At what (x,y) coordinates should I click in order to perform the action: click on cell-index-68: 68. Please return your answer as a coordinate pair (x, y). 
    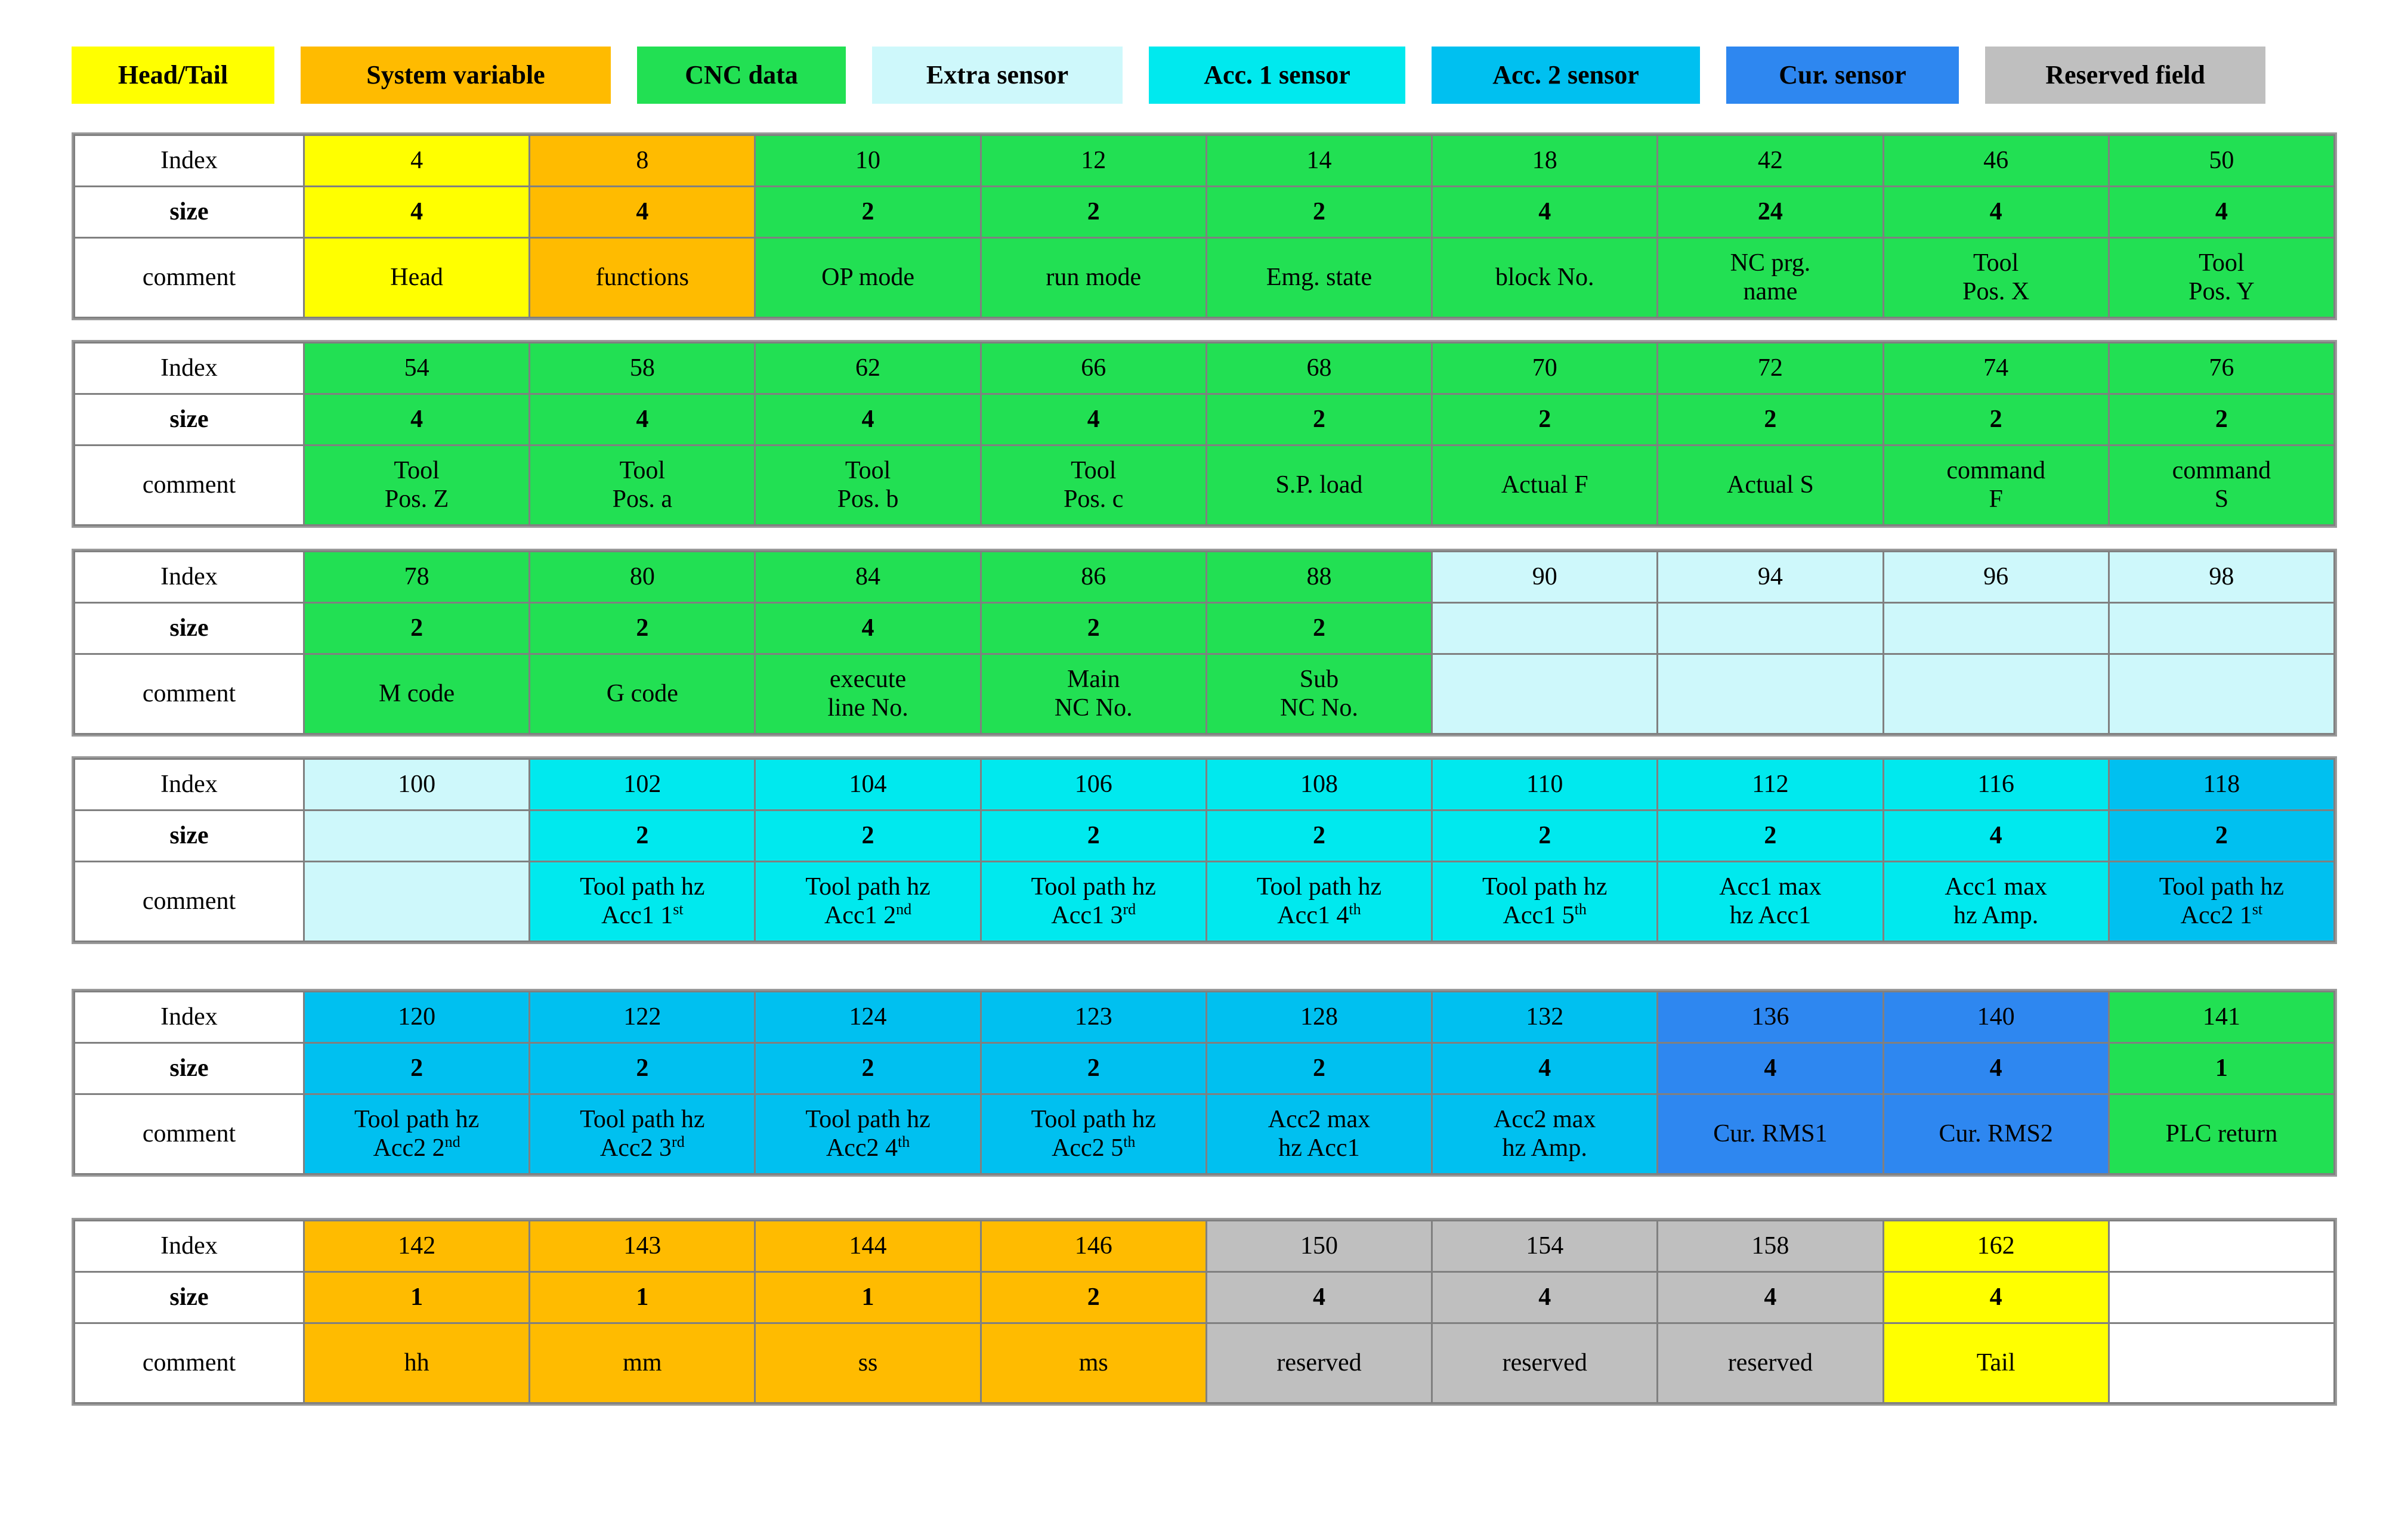
    Looking at the image, I should click on (1319, 368).